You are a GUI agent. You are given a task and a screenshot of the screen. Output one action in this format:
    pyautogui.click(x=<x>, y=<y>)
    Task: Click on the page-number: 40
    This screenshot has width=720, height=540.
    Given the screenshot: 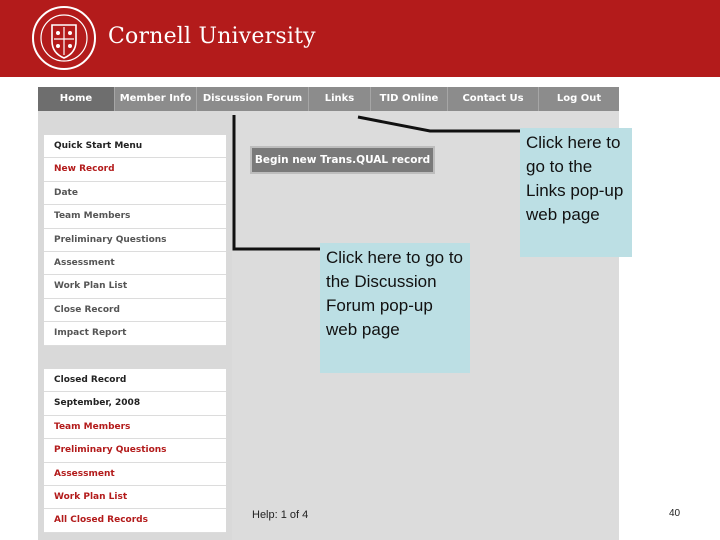 What is the action you would take?
    pyautogui.click(x=675, y=513)
    